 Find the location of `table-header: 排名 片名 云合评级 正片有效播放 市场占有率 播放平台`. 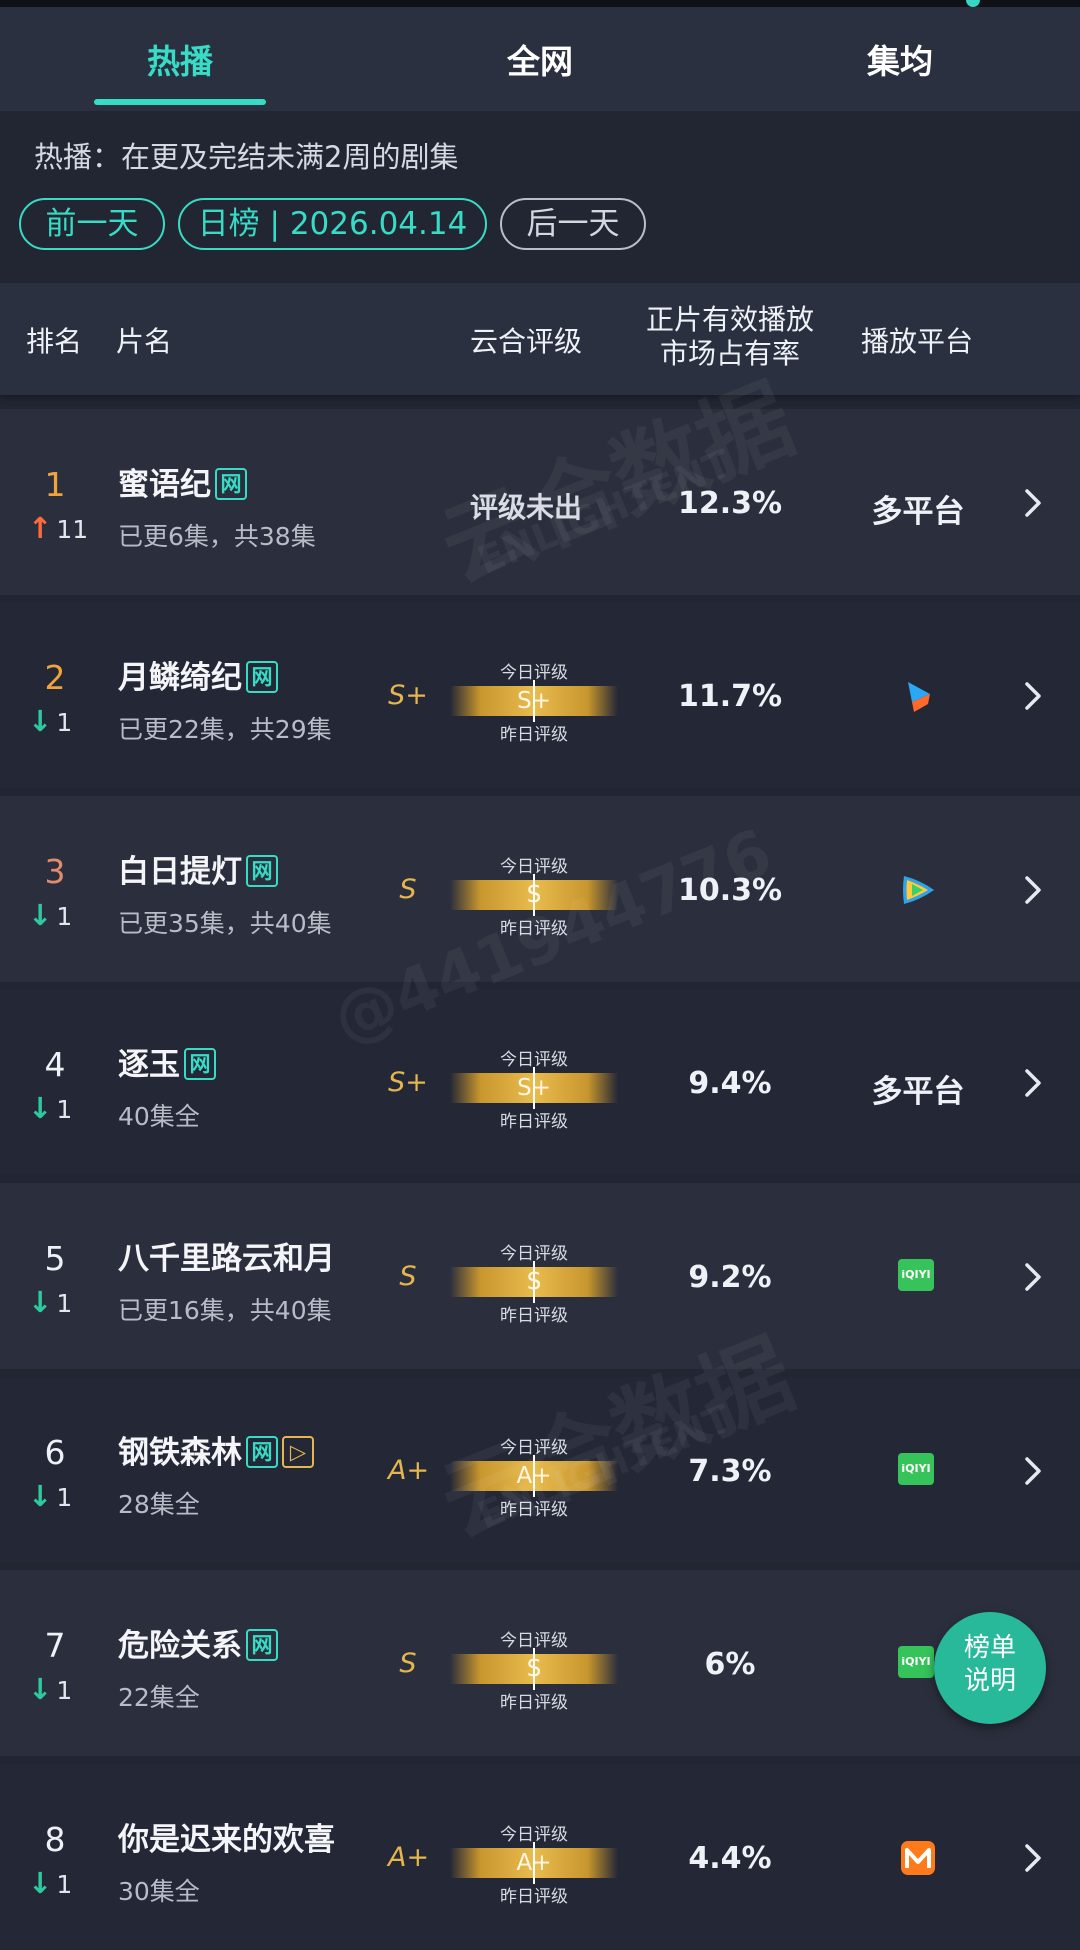

table-header: 排名 片名 云合评级 正片有效播放 市场占有率 播放平台 is located at coordinates (540, 339).